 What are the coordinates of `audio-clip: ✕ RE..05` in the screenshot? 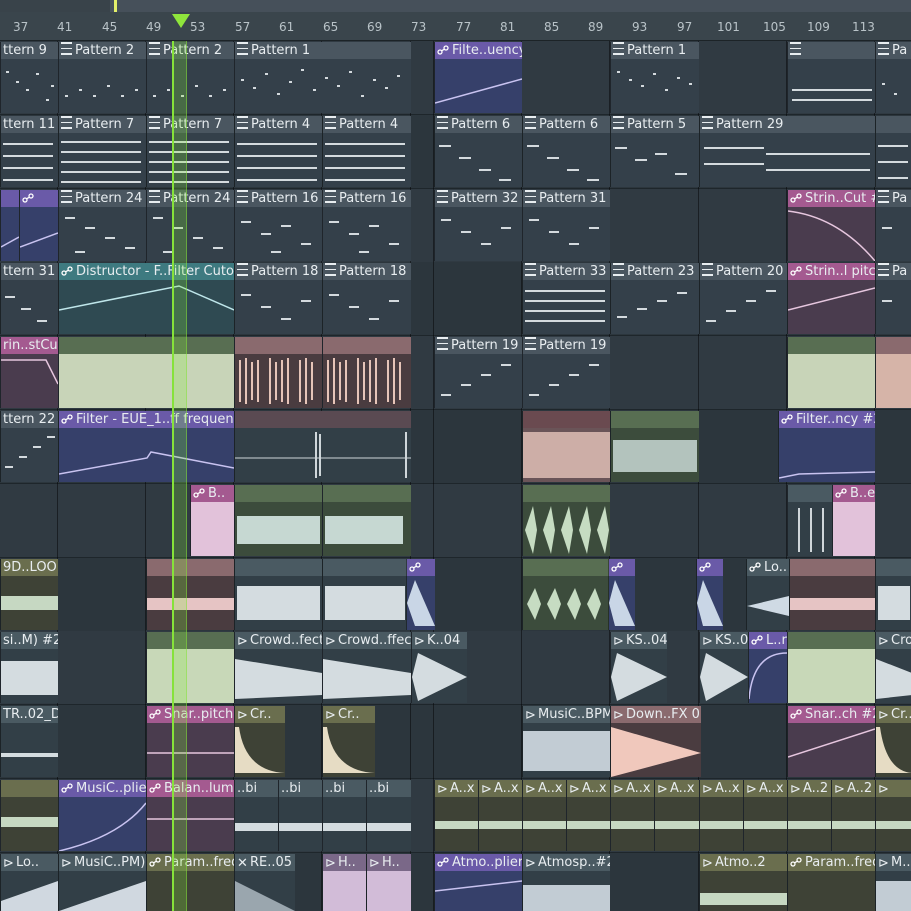 It's located at (264, 882).